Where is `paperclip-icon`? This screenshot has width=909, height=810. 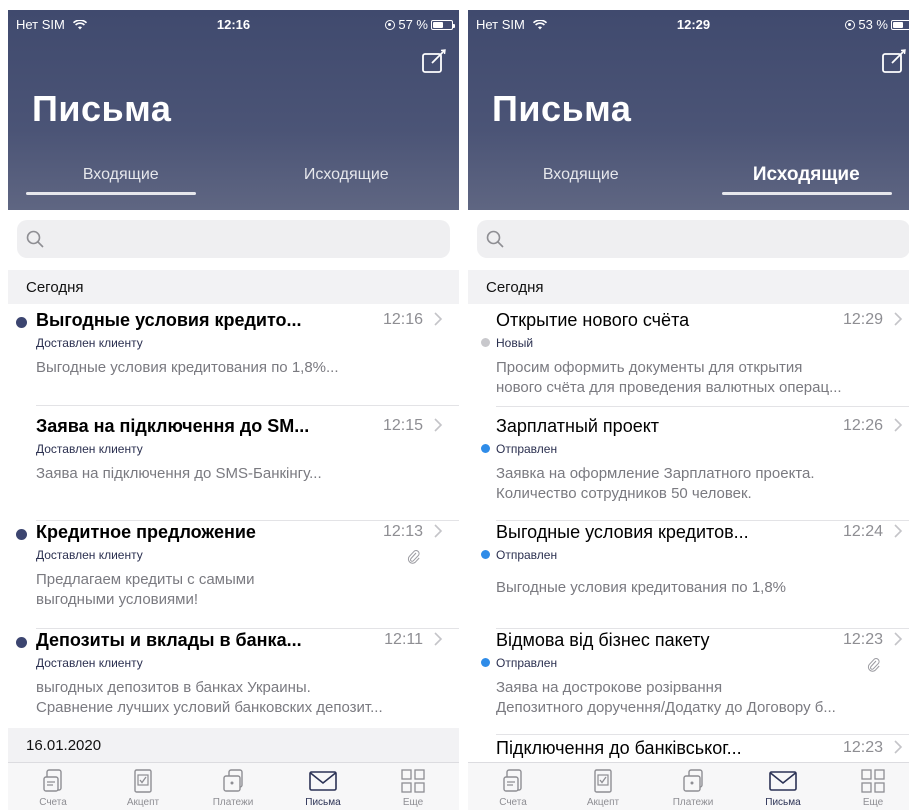
paperclip-icon is located at coordinates (873, 665).